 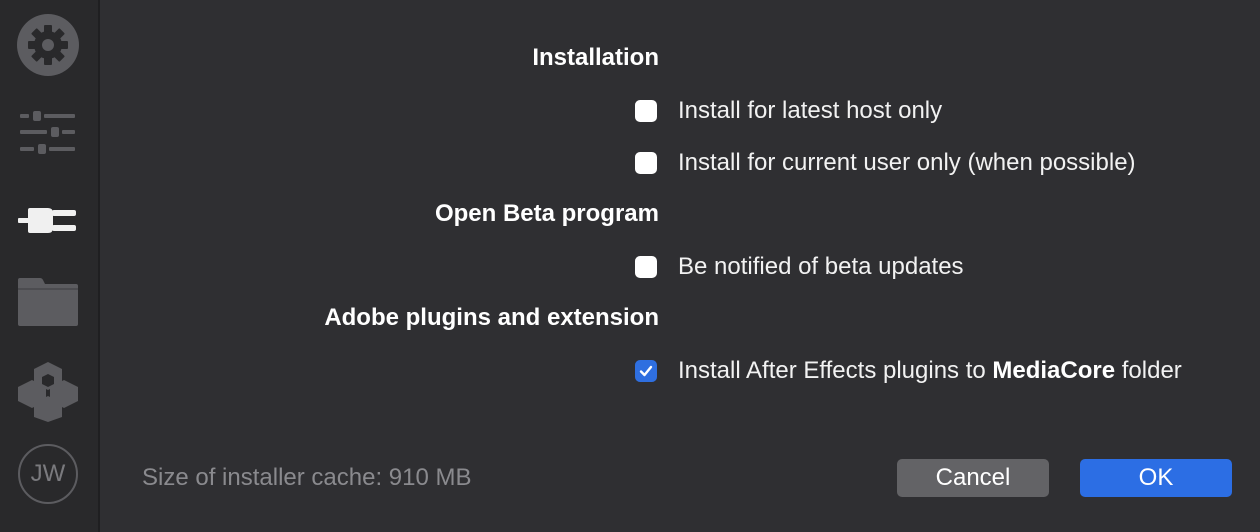 I want to click on option-label: Install for latest host only, so click(x=810, y=110).